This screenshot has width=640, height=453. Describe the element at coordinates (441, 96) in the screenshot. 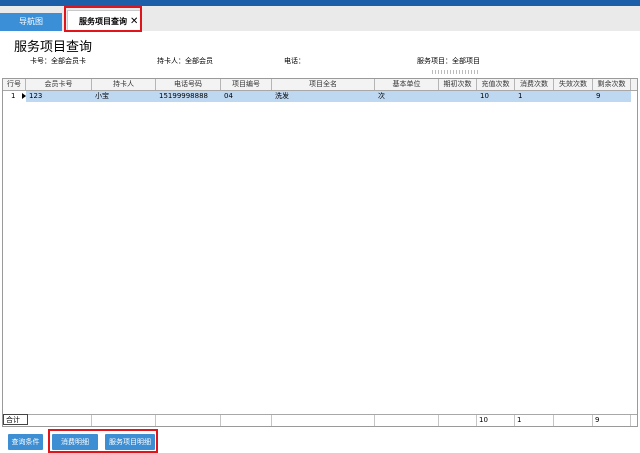

I see `cell-initial` at that location.